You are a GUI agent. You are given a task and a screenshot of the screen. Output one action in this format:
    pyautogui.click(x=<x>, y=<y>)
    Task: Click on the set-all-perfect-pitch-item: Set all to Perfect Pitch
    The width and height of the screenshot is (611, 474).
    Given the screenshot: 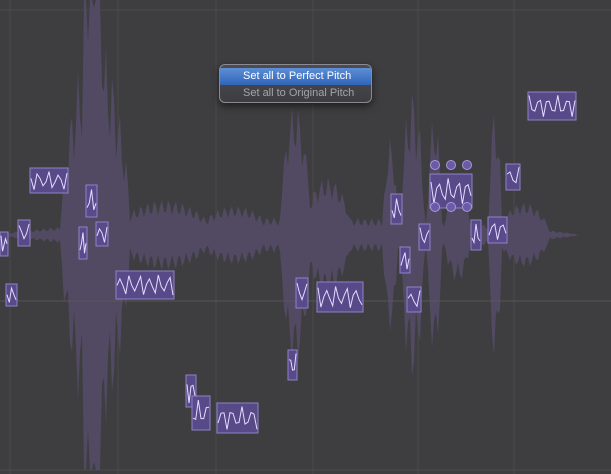 What is the action you would take?
    pyautogui.click(x=295, y=76)
    